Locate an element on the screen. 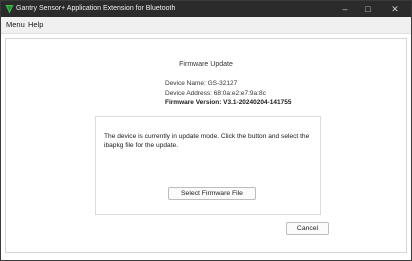 The image size is (412, 261). maximize-icon: □ is located at coordinates (368, 9).